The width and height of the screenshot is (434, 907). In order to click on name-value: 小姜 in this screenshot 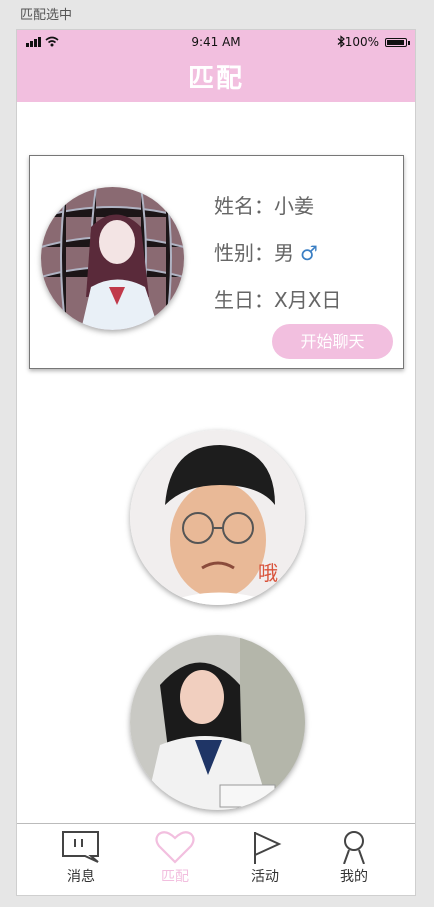, I will do `click(294, 206)`.